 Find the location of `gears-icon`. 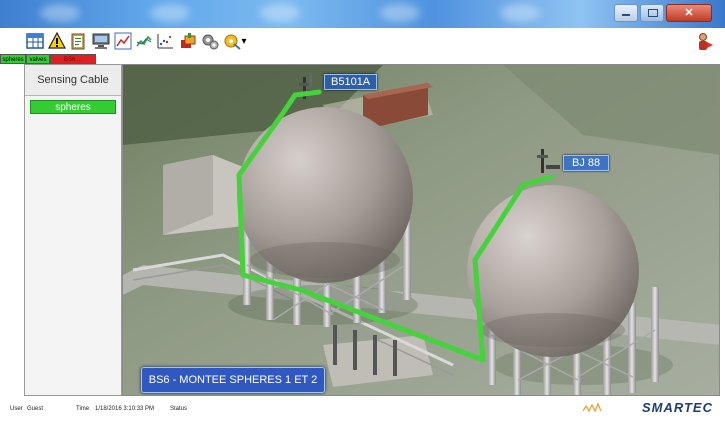

gears-icon is located at coordinates (210, 41).